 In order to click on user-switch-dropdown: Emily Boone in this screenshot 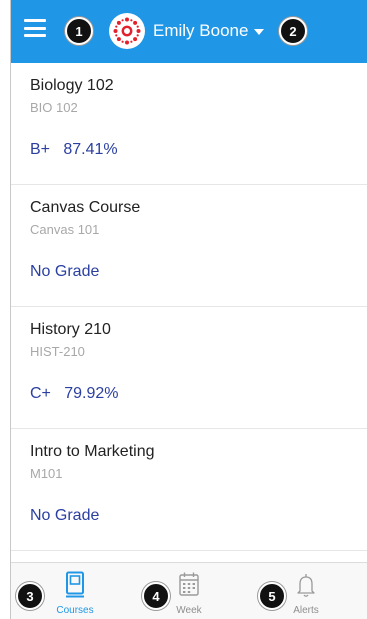, I will do `click(209, 31)`.